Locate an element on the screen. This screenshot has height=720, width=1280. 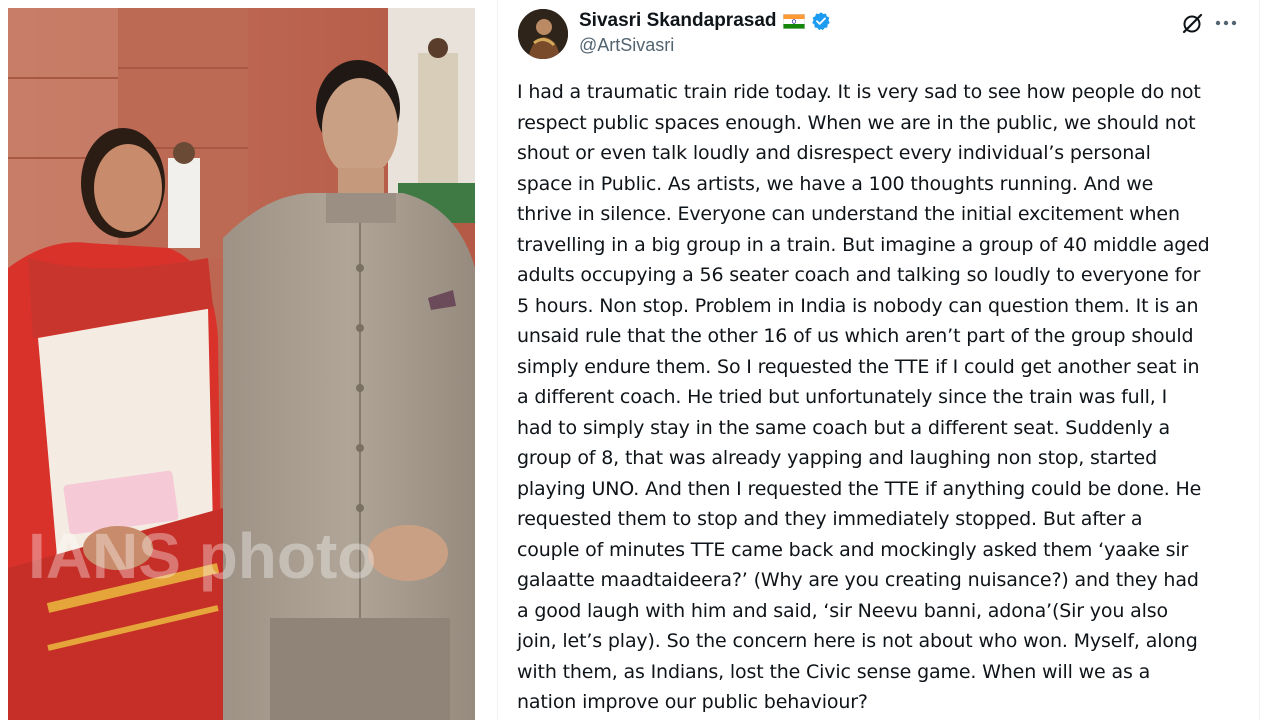
author-handle: @ArtSivasri is located at coordinates (626, 45).